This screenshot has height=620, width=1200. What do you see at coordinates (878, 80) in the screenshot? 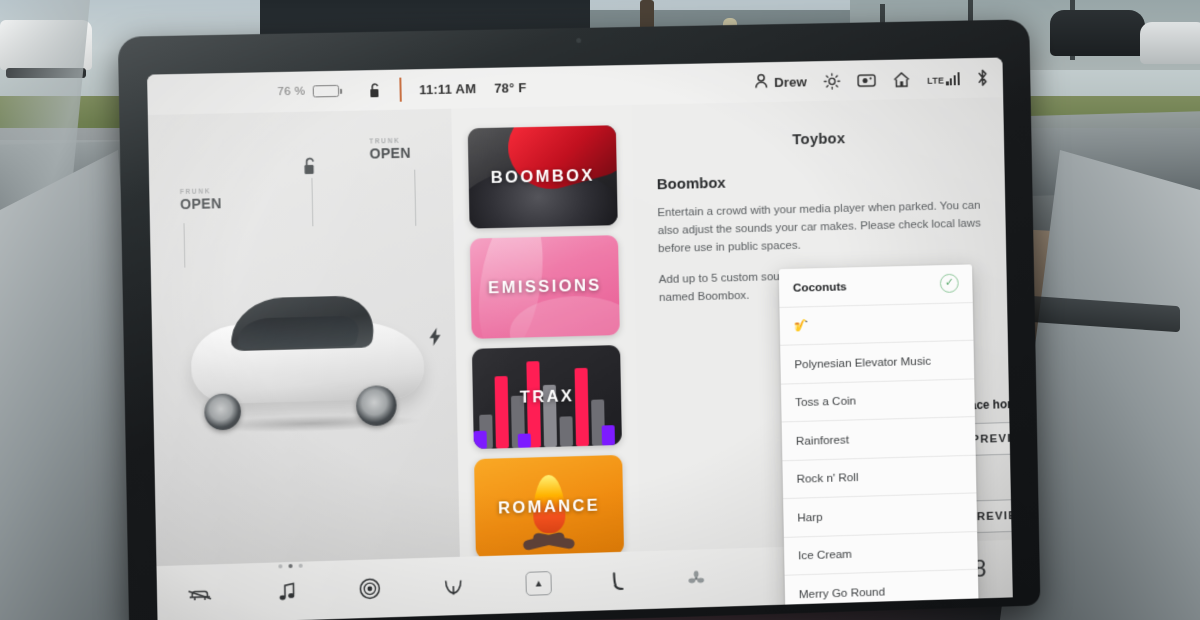
I see `status-bar-right: Drew LTE` at bounding box center [878, 80].